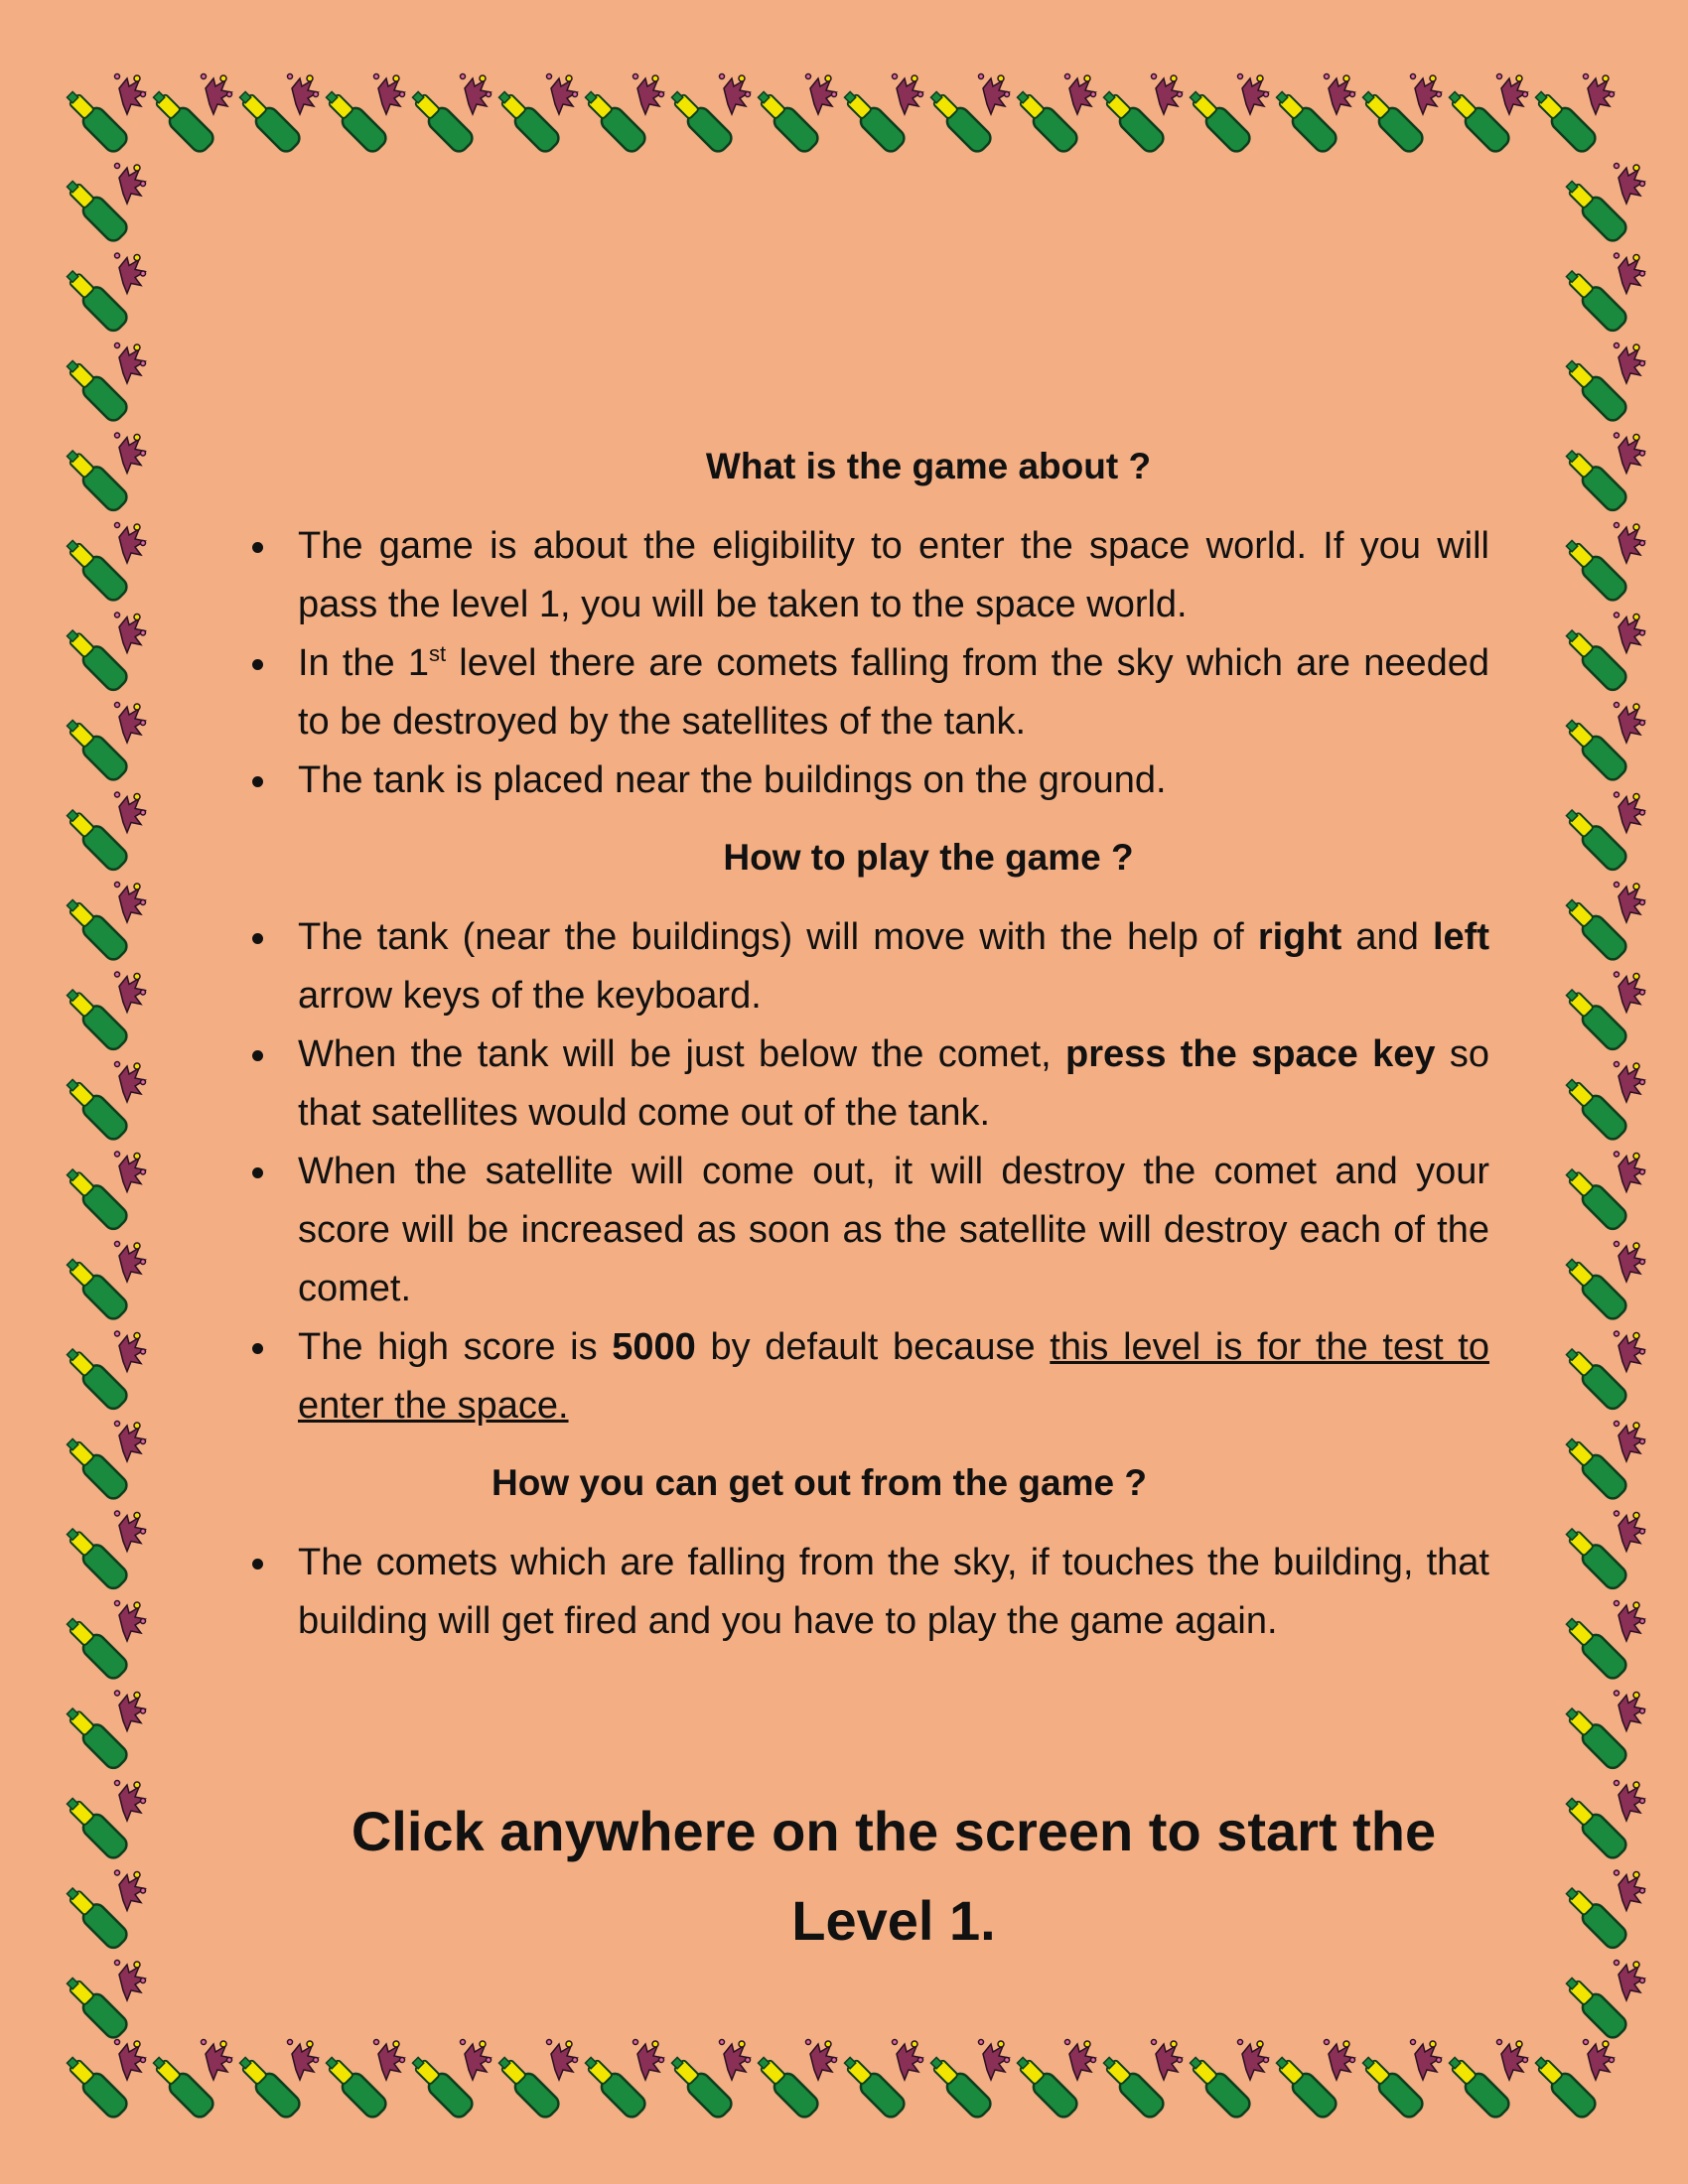  What do you see at coordinates (928, 857) in the screenshot?
I see `section-heading: How to play the game ?` at bounding box center [928, 857].